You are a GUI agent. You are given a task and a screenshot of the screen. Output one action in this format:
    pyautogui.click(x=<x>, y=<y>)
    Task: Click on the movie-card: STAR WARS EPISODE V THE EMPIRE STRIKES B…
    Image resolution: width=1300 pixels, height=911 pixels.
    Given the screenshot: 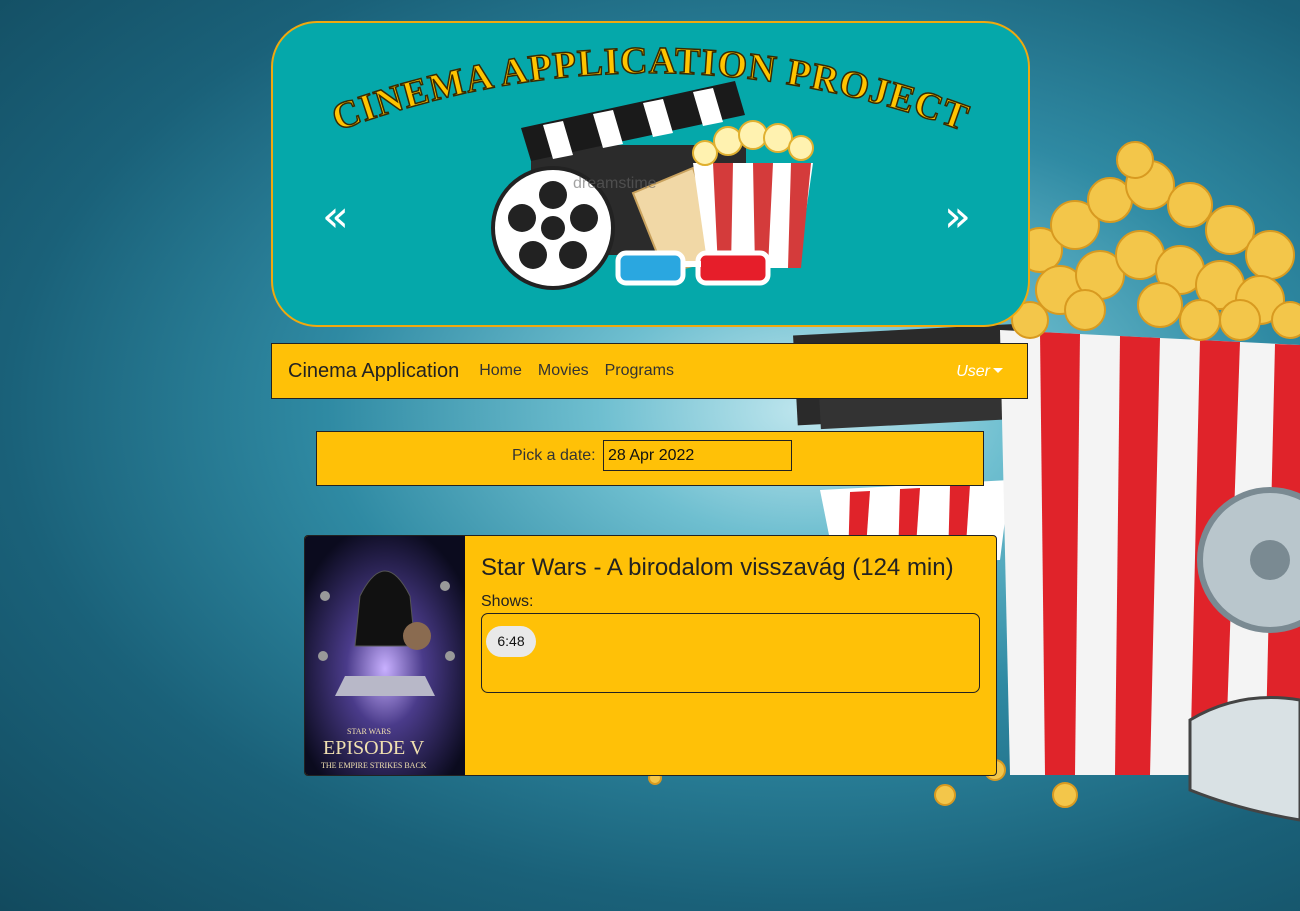 What is the action you would take?
    pyautogui.click(x=650, y=655)
    